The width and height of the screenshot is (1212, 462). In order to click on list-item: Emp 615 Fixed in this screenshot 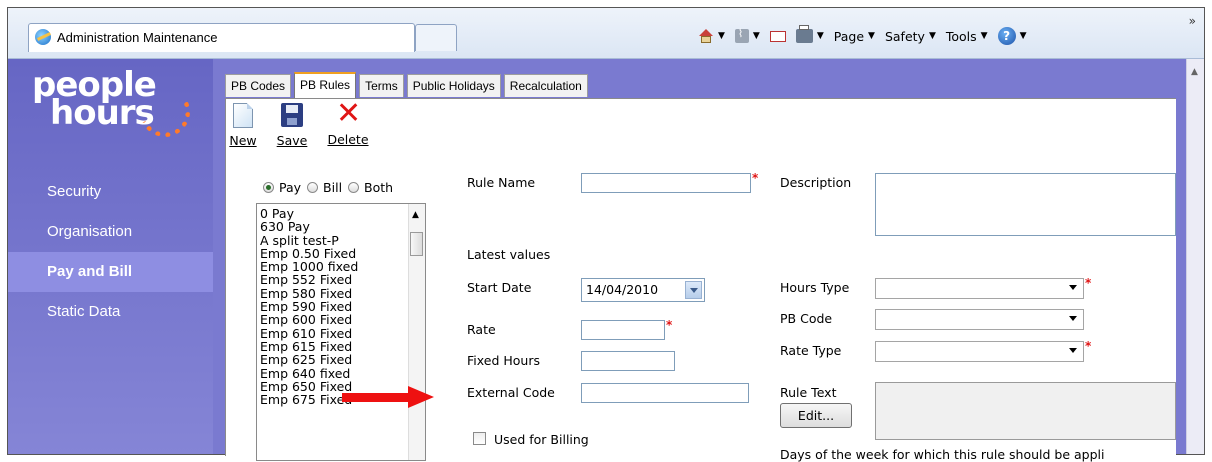, I will do `click(342, 347)`.